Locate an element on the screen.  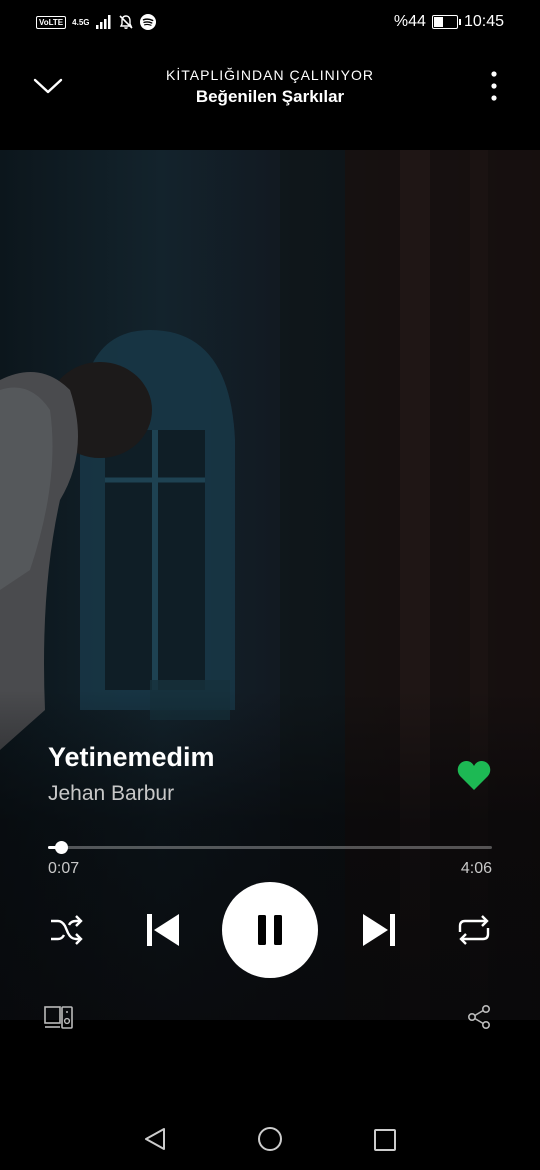
track-duration: 4:06 is located at coordinates (476, 868).